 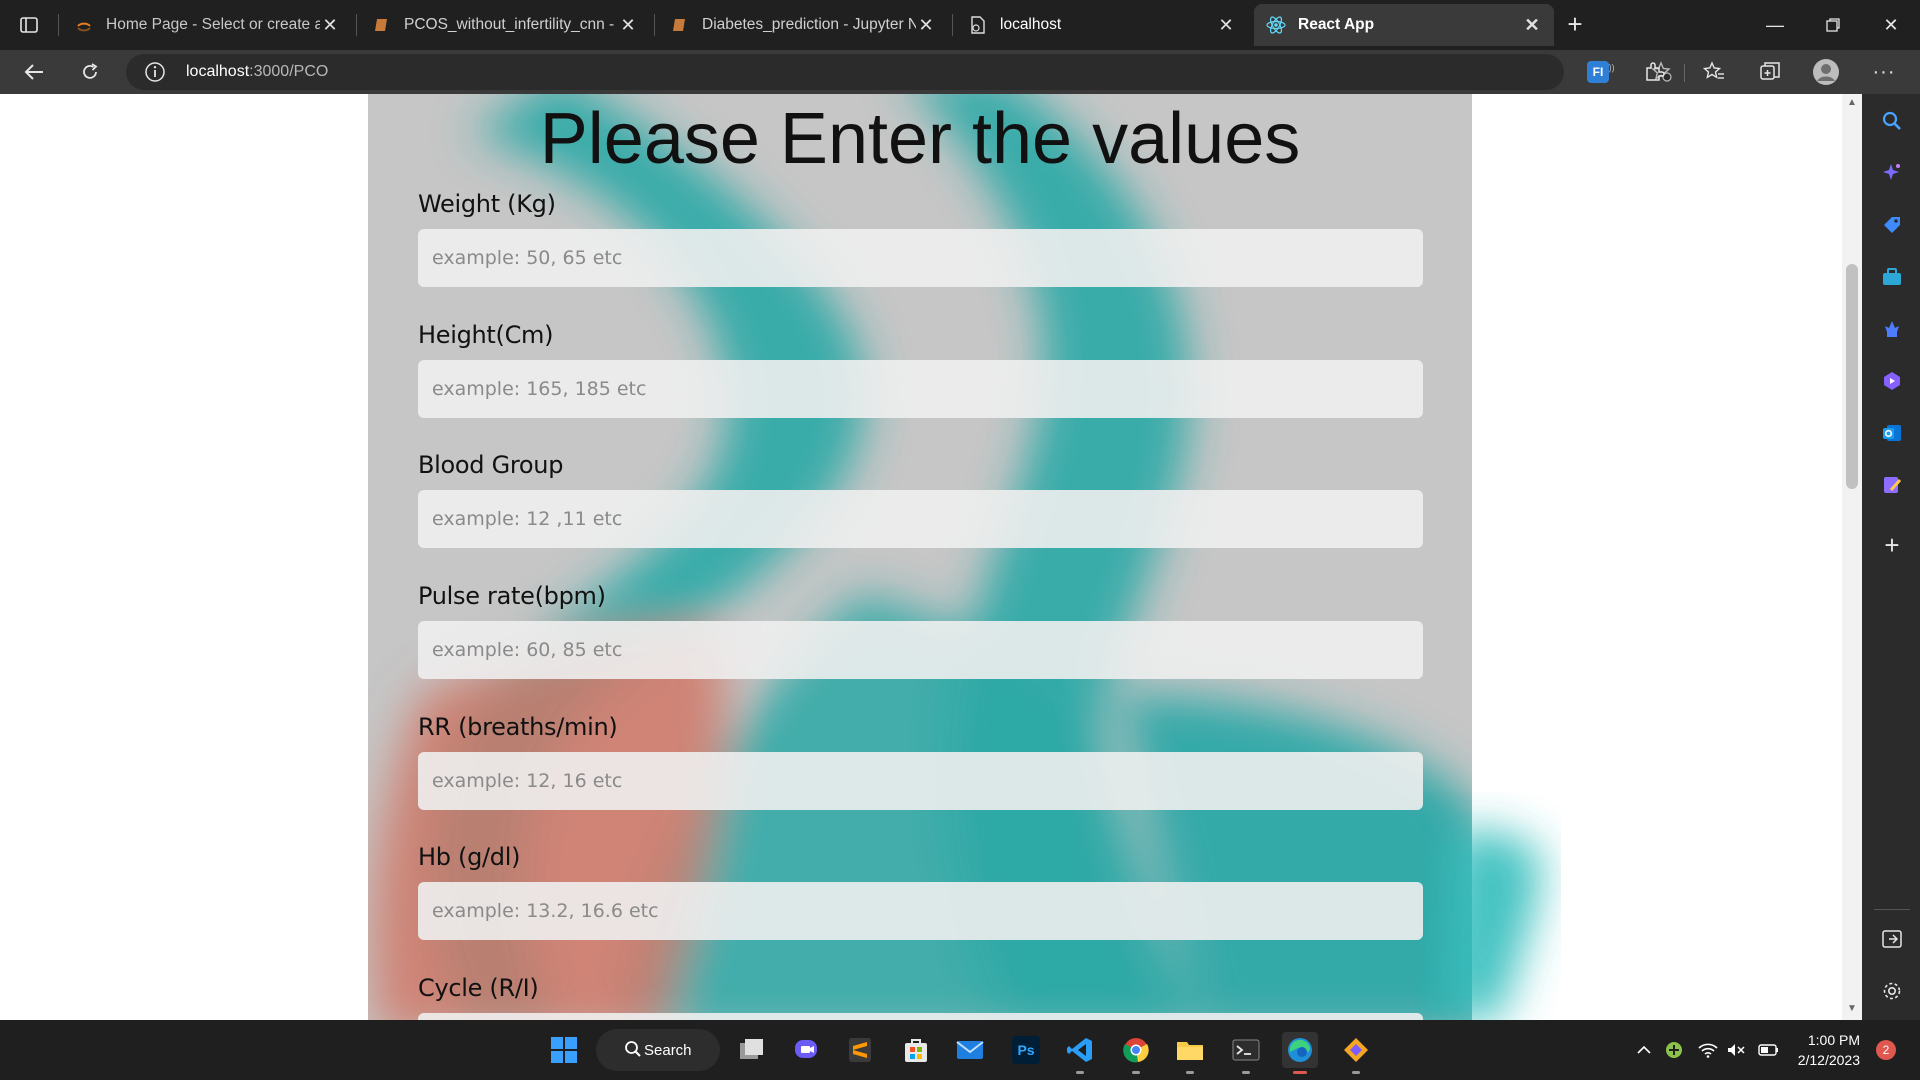 I want to click on clock-date: 2/12/2023, so click(x=1828, y=1060).